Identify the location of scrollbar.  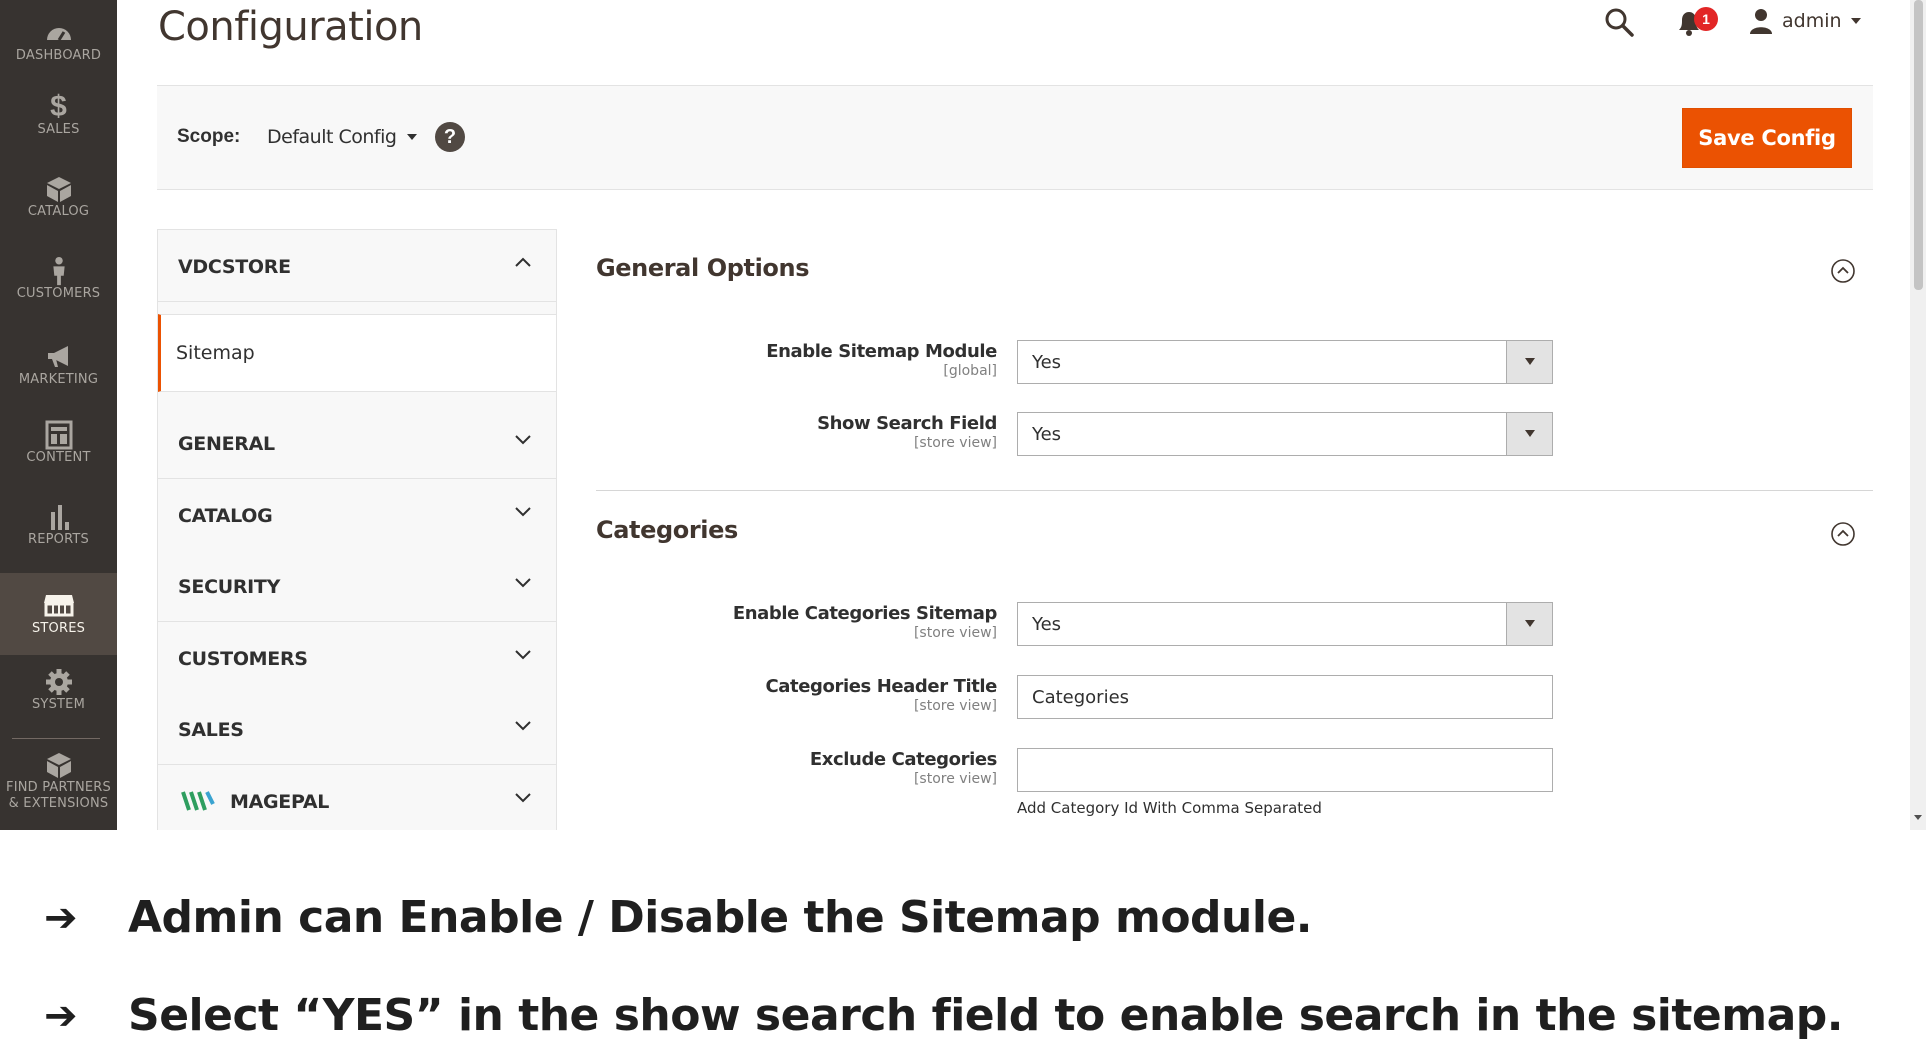
(1918, 415).